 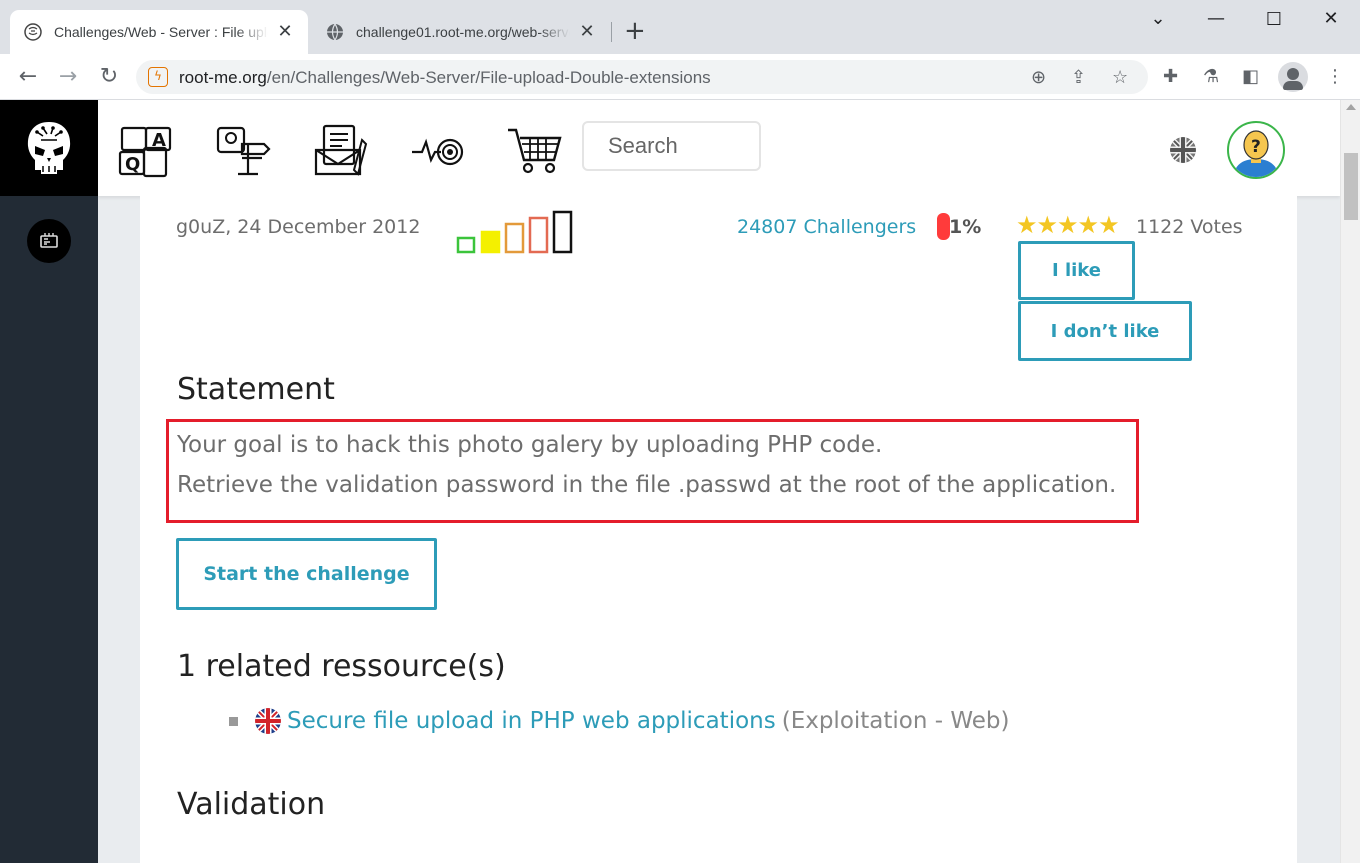 I want to click on globe-icon, so click(x=335, y=32).